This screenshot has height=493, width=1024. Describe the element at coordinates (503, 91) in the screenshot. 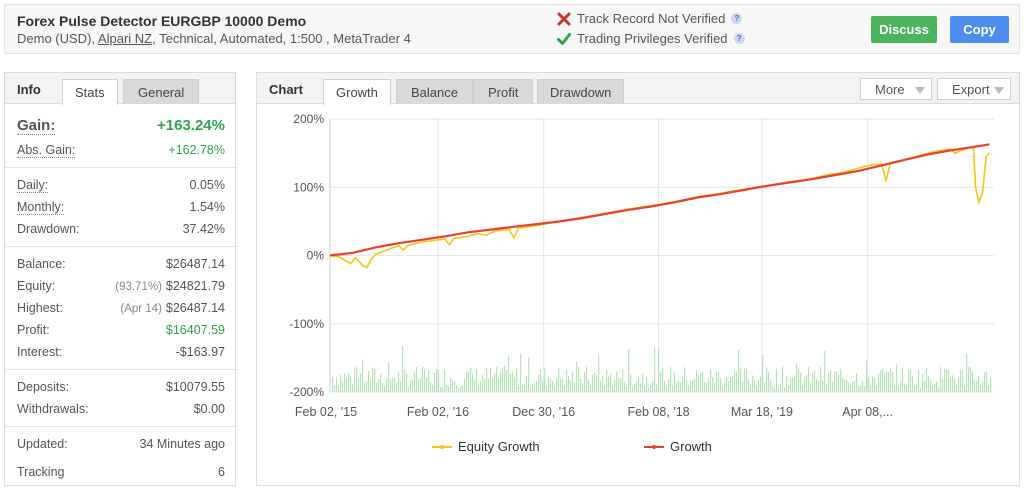

I see `tab-profit: Profit` at that location.